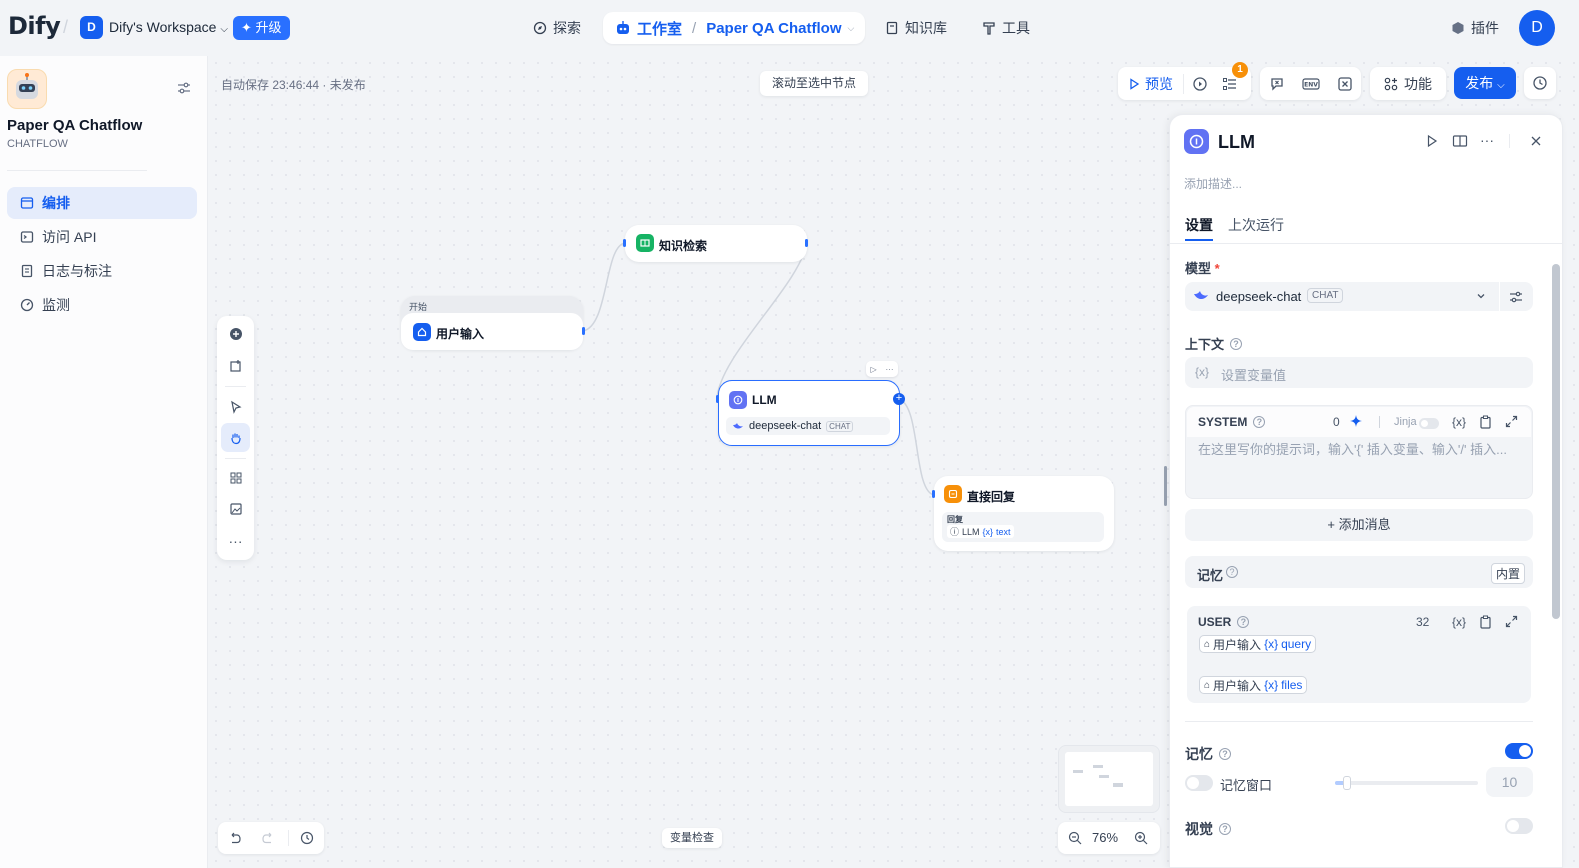 This screenshot has width=1579, height=868. I want to click on gauge-icon, so click(27, 305).